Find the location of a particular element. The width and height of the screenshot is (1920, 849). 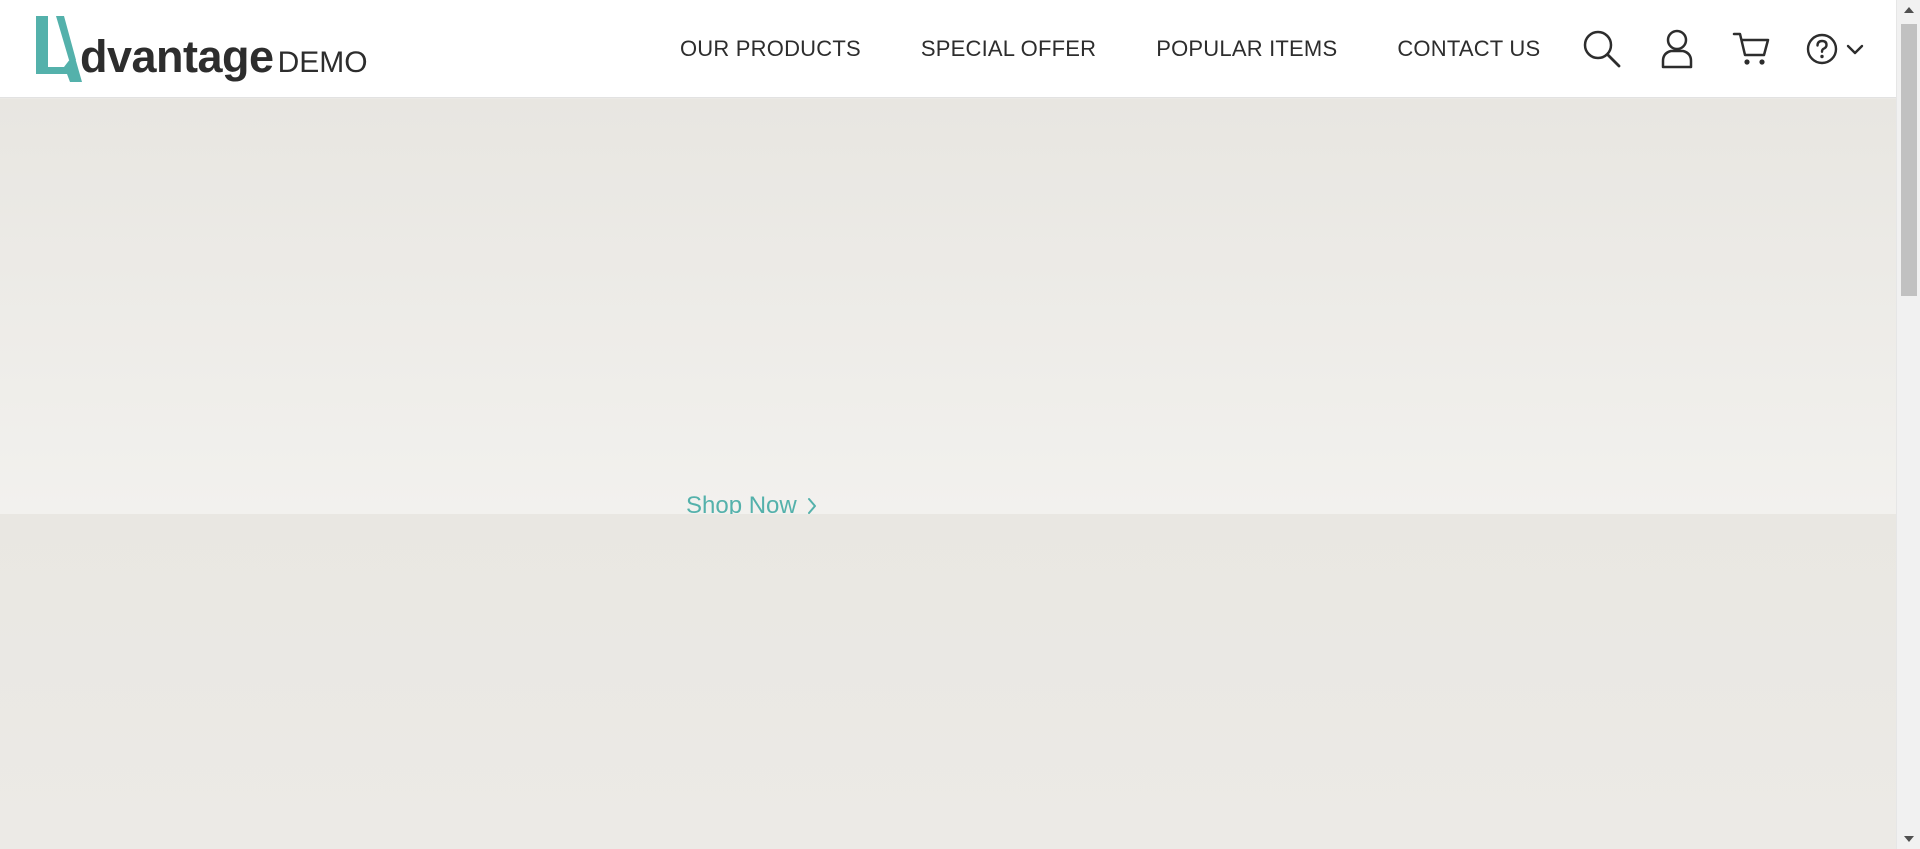

header-icons is located at coordinates (1723, 49).